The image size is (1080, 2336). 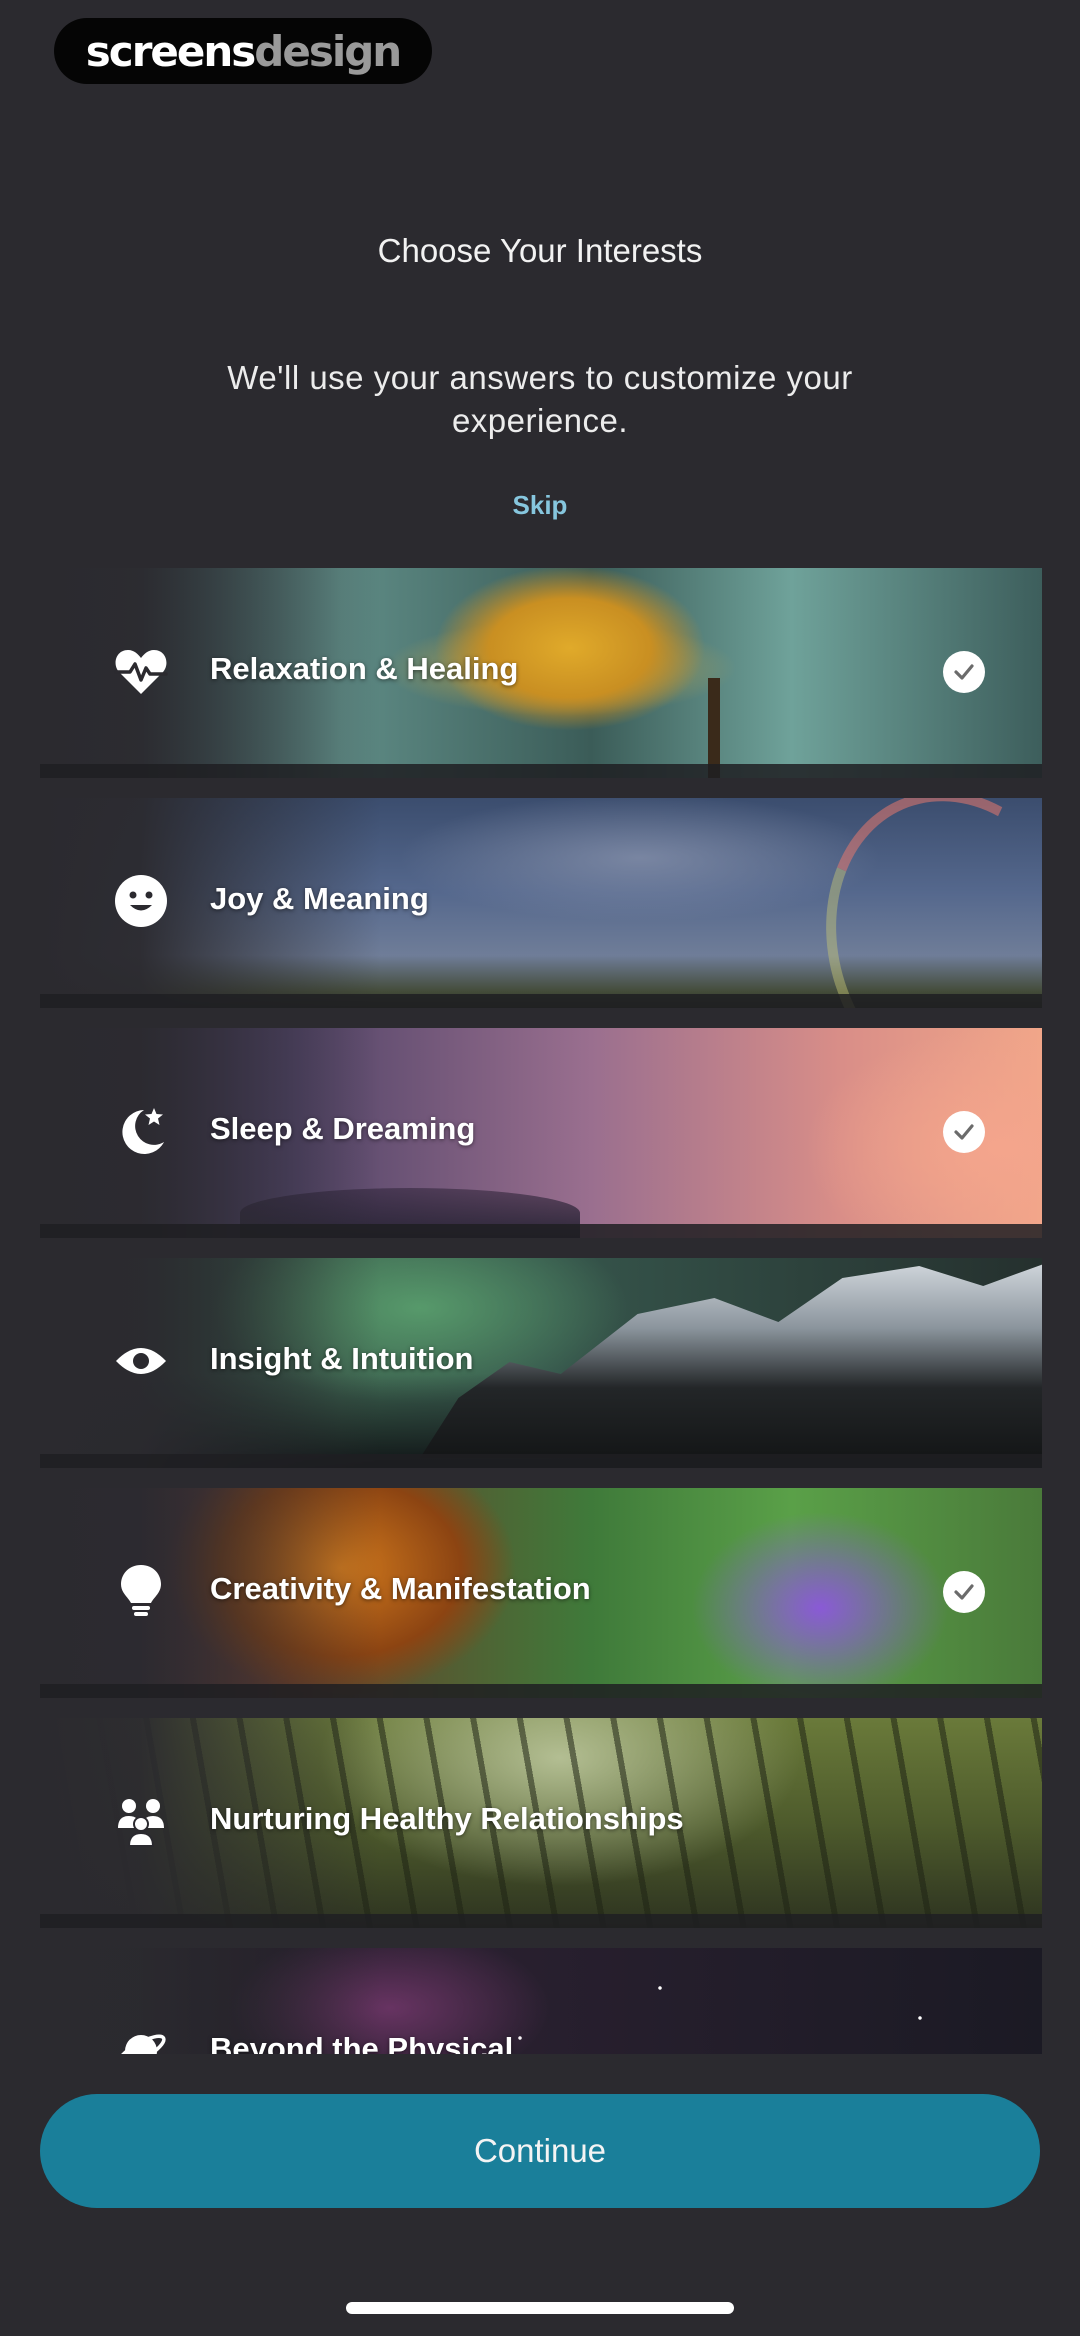 What do you see at coordinates (141, 1821) in the screenshot?
I see `people-icon` at bounding box center [141, 1821].